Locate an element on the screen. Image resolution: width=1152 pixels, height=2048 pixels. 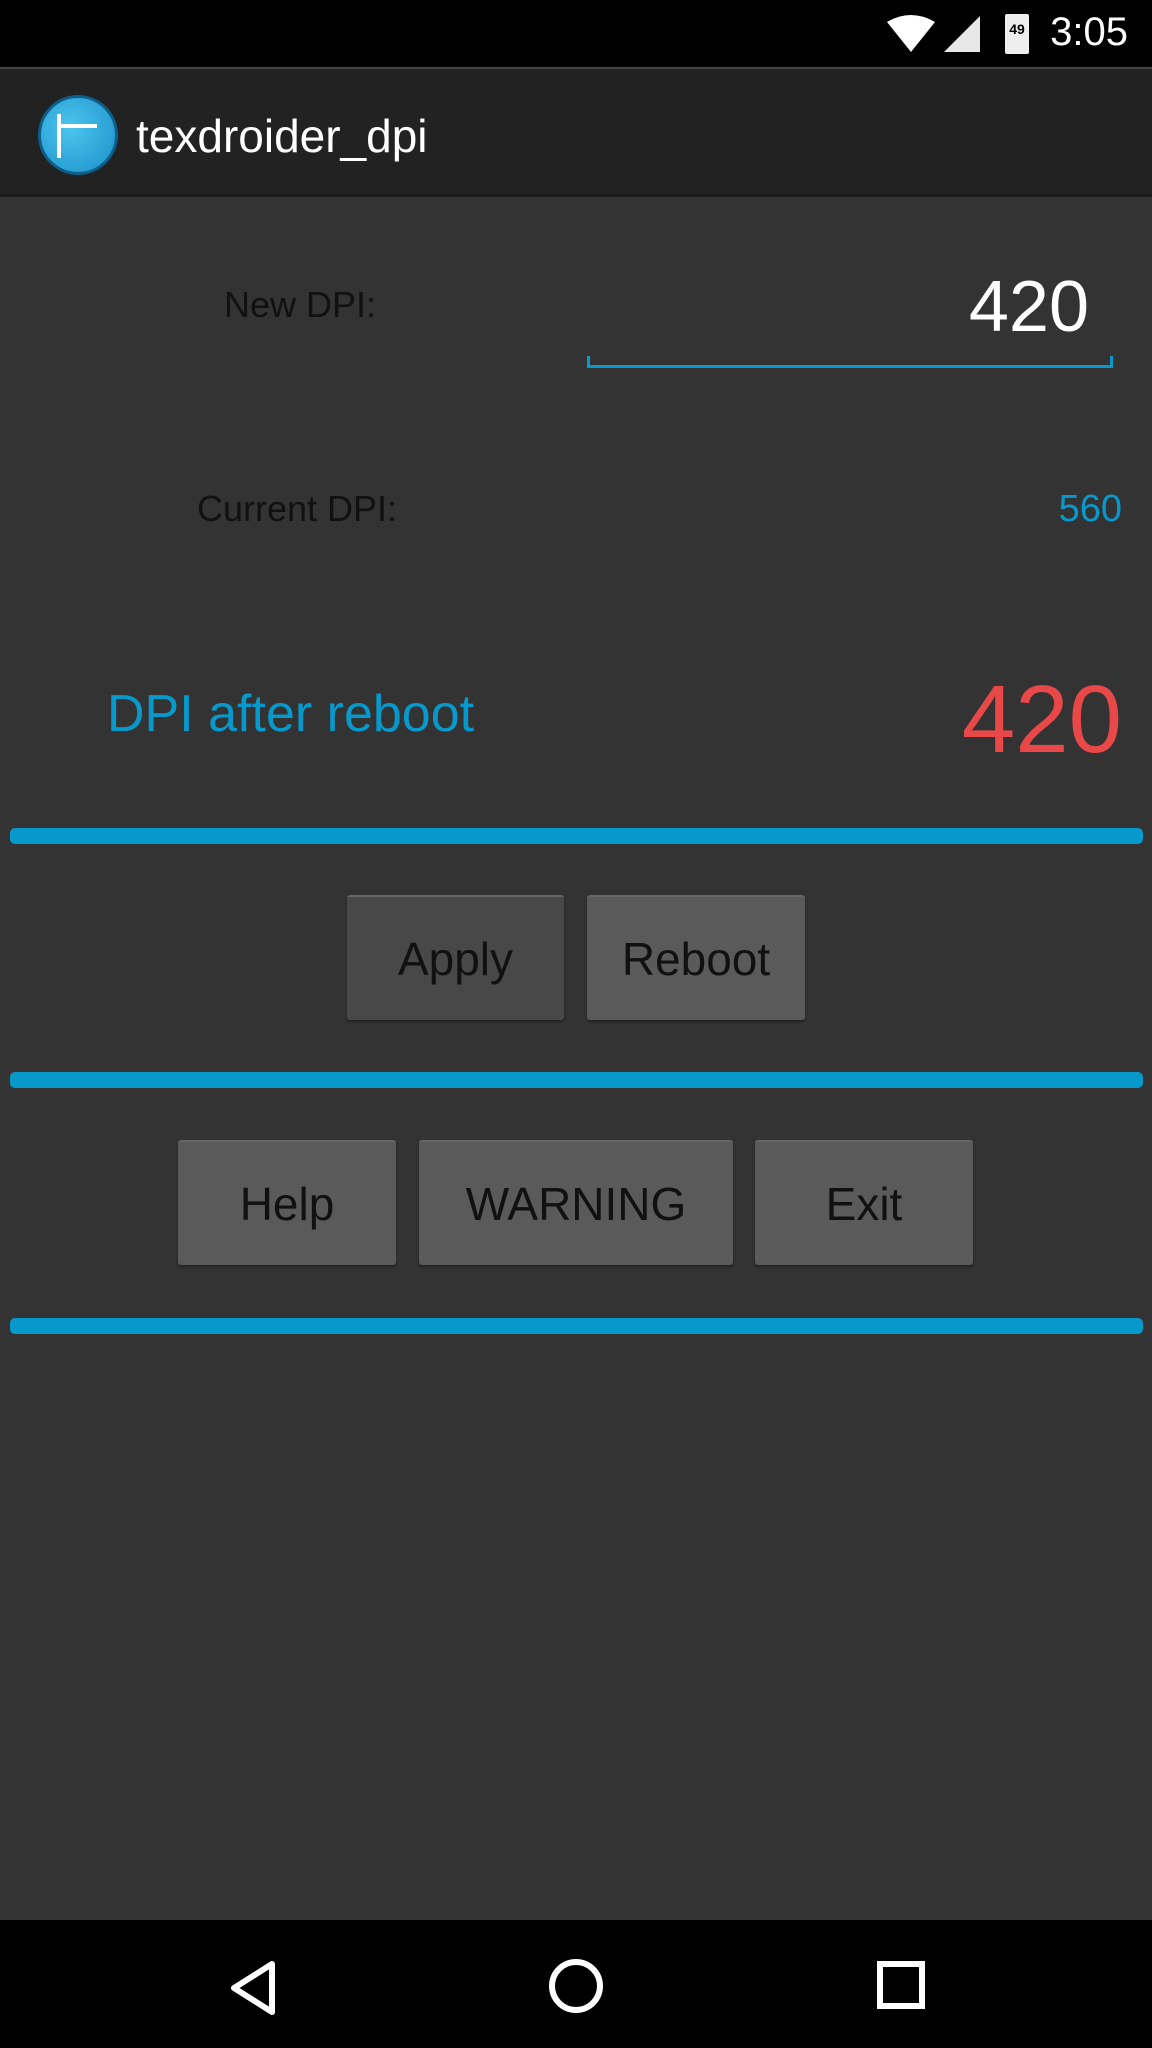
warning-button: WARNING is located at coordinates (576, 1202).